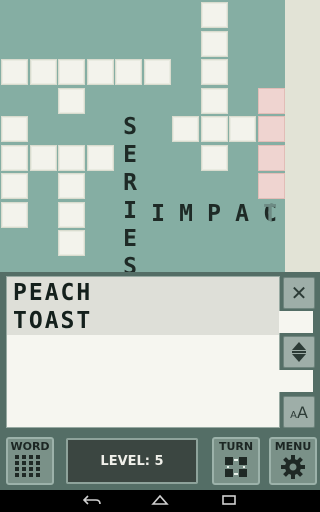 The width and height of the screenshot is (320, 512). I want to click on font-size-icon: AA, so click(299, 412).